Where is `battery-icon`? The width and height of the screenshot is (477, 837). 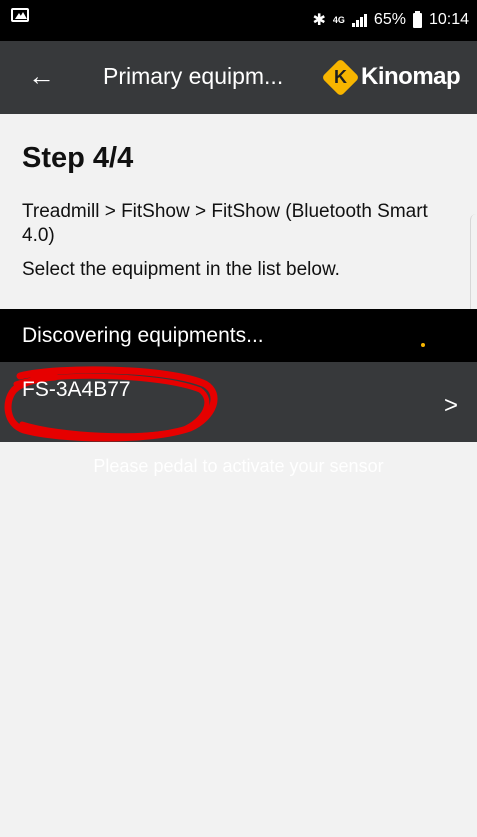 battery-icon is located at coordinates (417, 19).